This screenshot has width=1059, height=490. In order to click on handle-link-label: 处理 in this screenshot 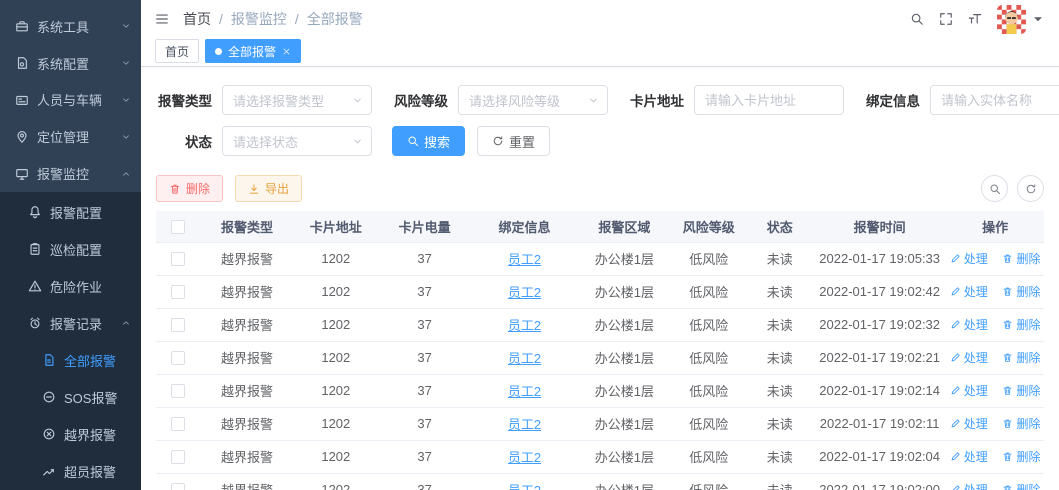, I will do `click(975, 391)`.